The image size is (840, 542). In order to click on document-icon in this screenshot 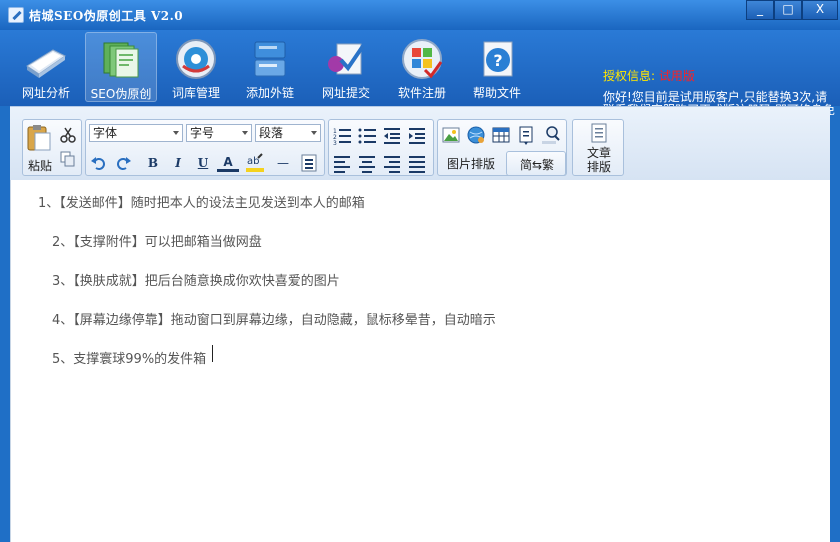, I will do `click(599, 133)`.